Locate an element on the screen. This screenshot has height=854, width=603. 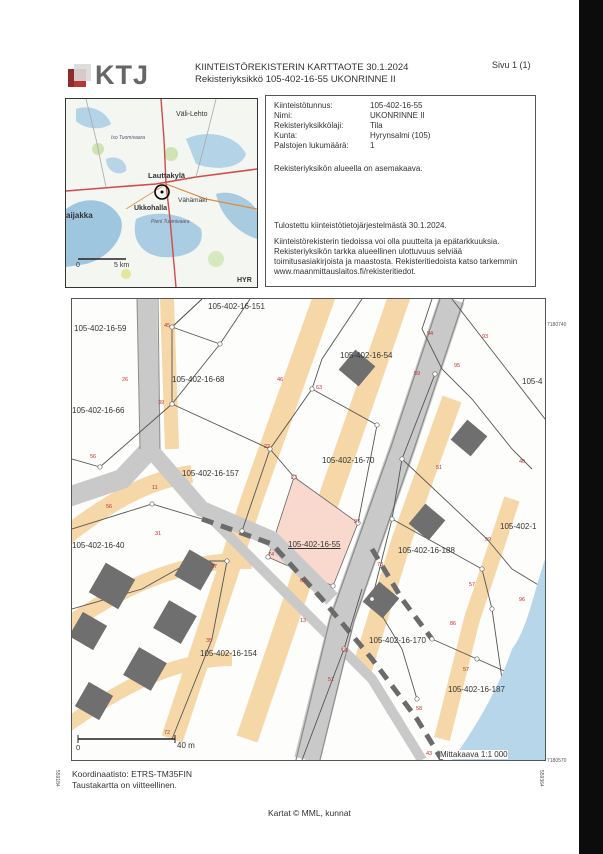
boundary-point-number: 94 is located at coordinates (430, 334).